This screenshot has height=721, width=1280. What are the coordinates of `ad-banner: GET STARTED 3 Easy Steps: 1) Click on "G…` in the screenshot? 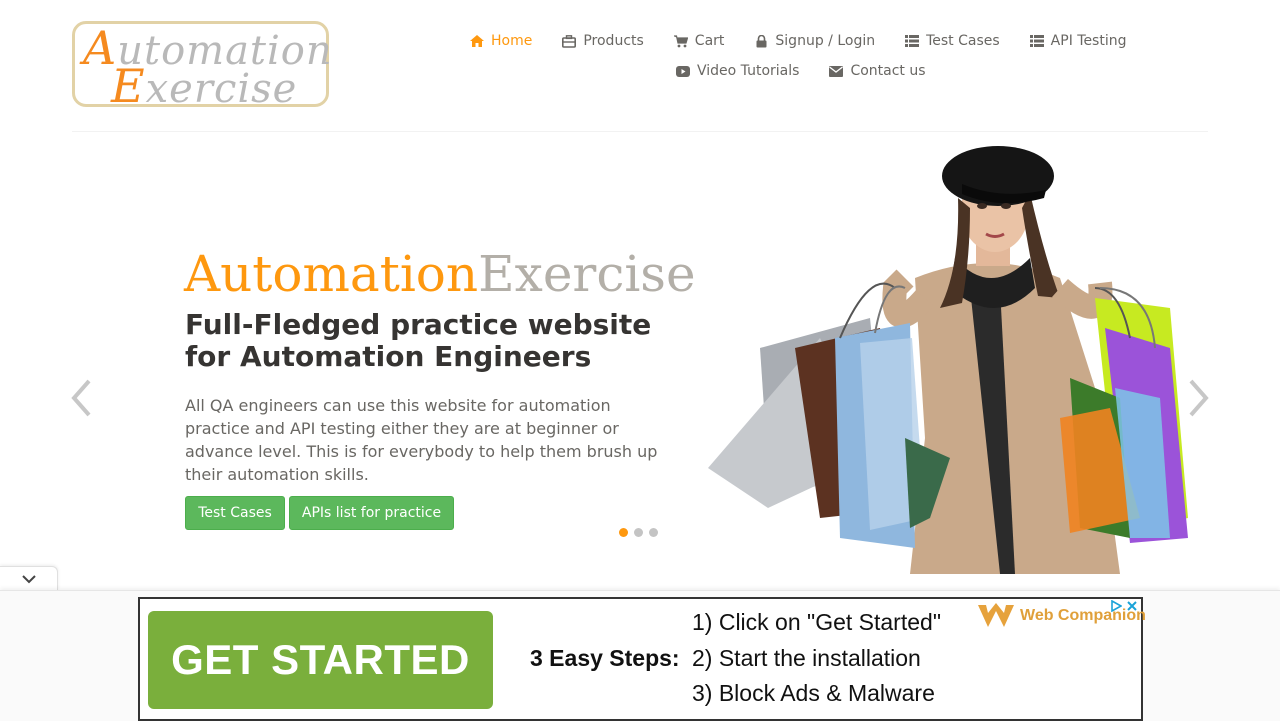 It's located at (642, 659).